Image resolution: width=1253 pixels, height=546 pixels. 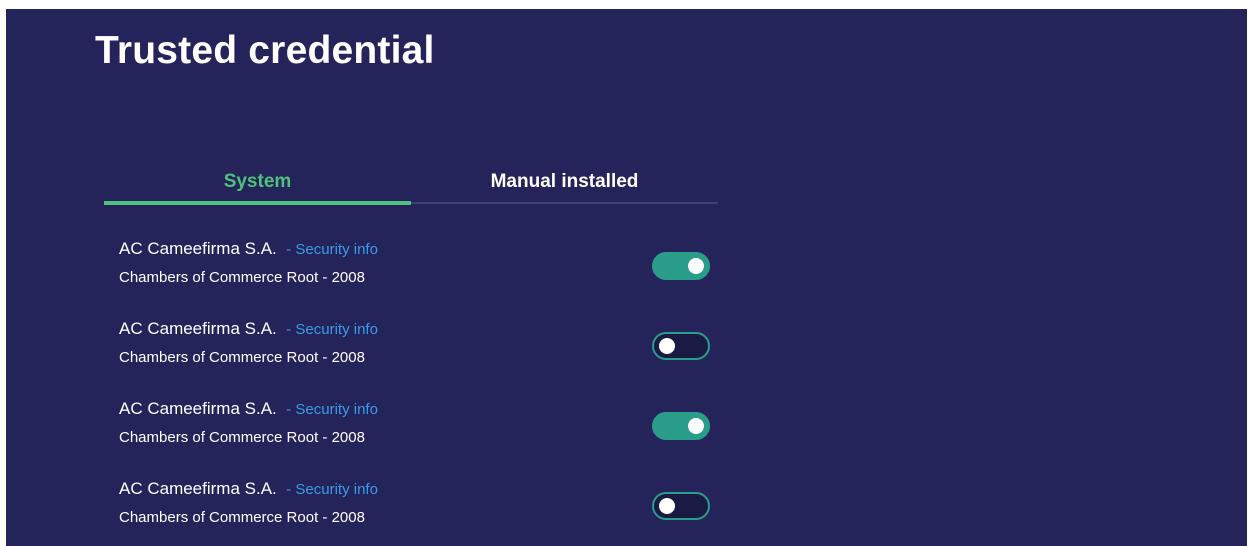 What do you see at coordinates (265, 50) in the screenshot?
I see `page-title: Trusted credential` at bounding box center [265, 50].